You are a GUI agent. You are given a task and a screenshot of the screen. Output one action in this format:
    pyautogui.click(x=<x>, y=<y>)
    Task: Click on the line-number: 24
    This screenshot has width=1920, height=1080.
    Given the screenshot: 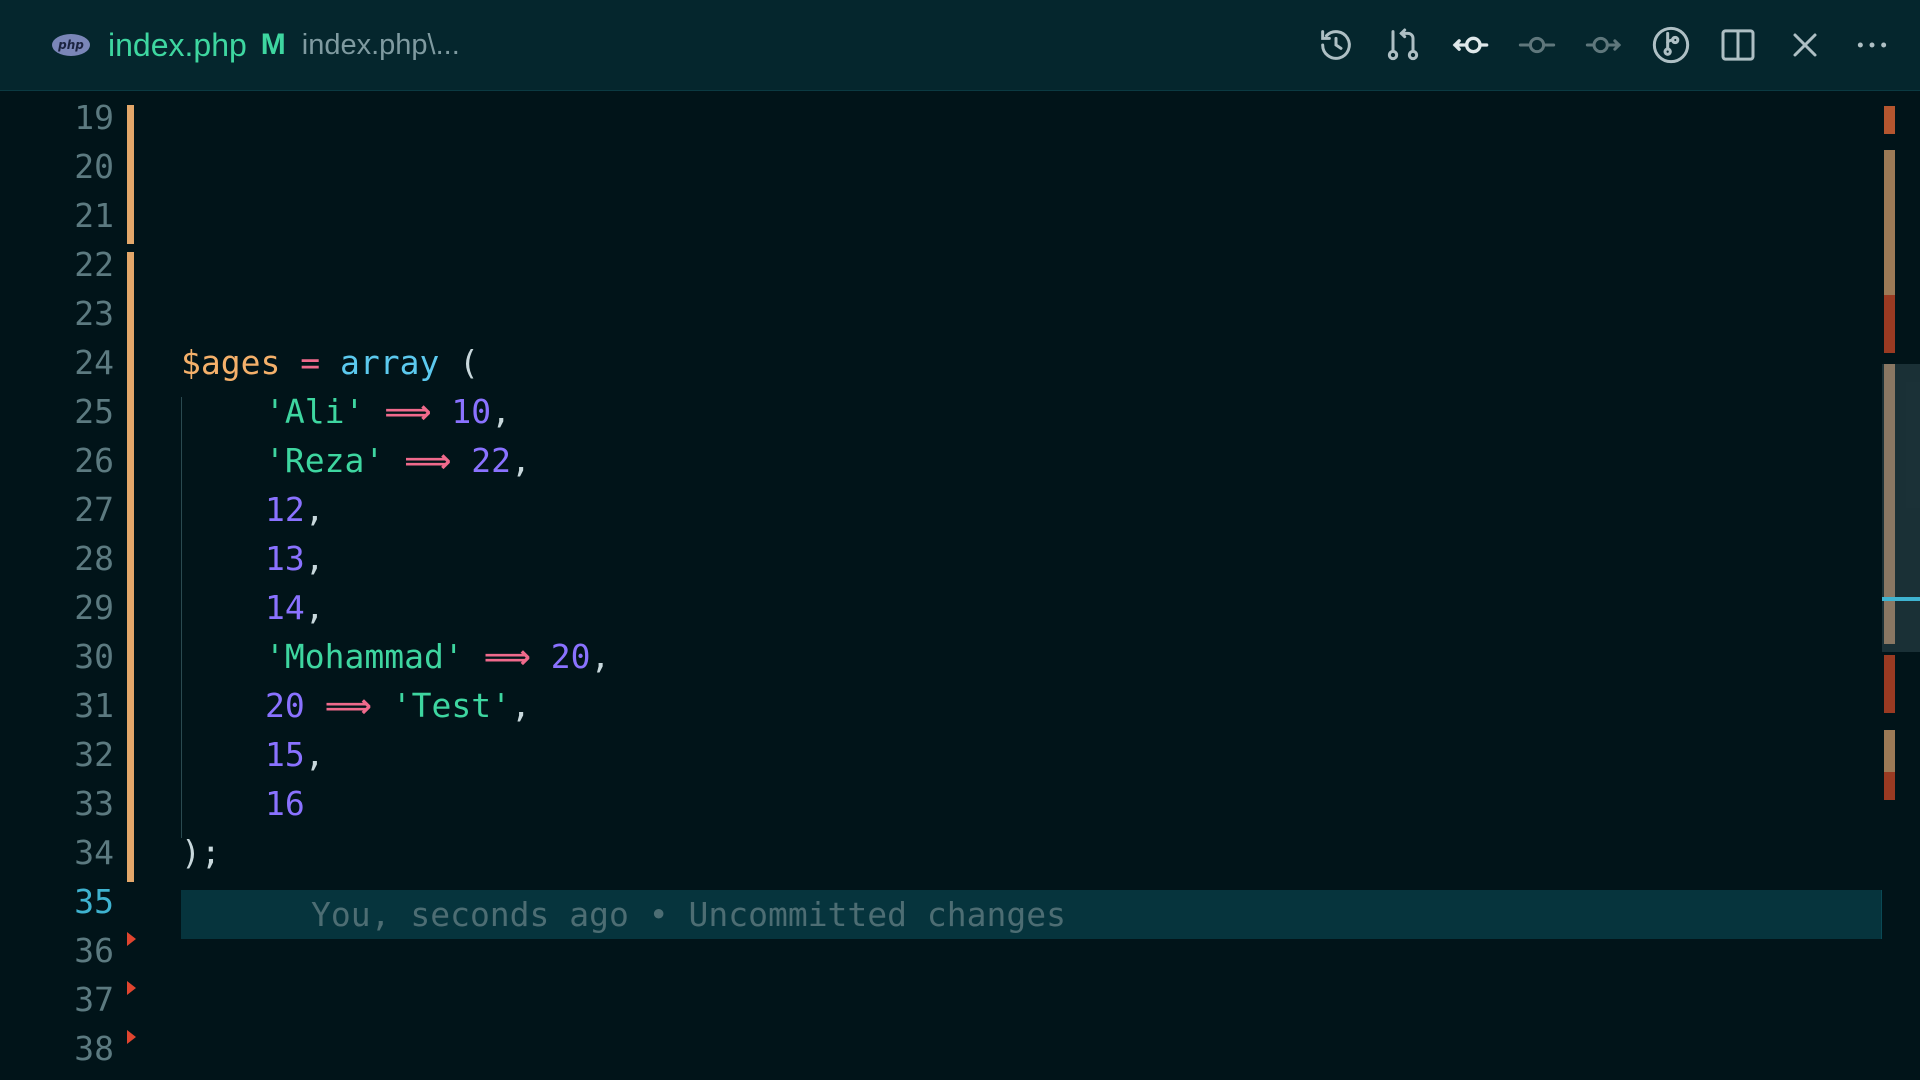 What is the action you would take?
    pyautogui.click(x=94, y=362)
    